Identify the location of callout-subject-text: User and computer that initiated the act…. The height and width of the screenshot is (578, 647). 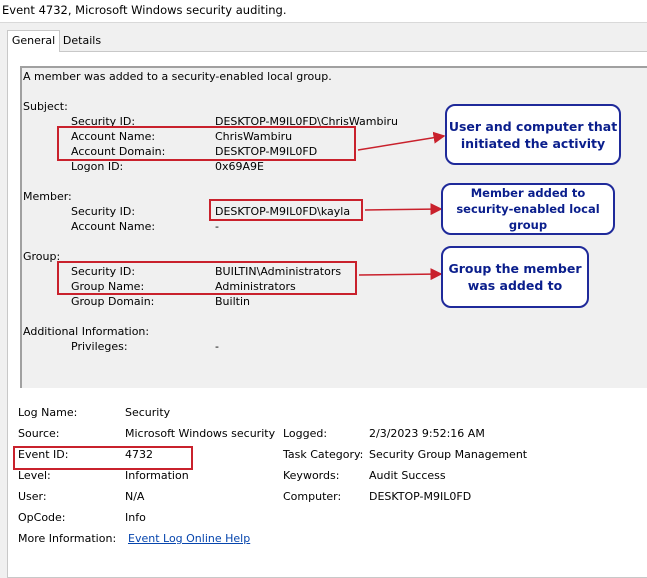
(533, 134).